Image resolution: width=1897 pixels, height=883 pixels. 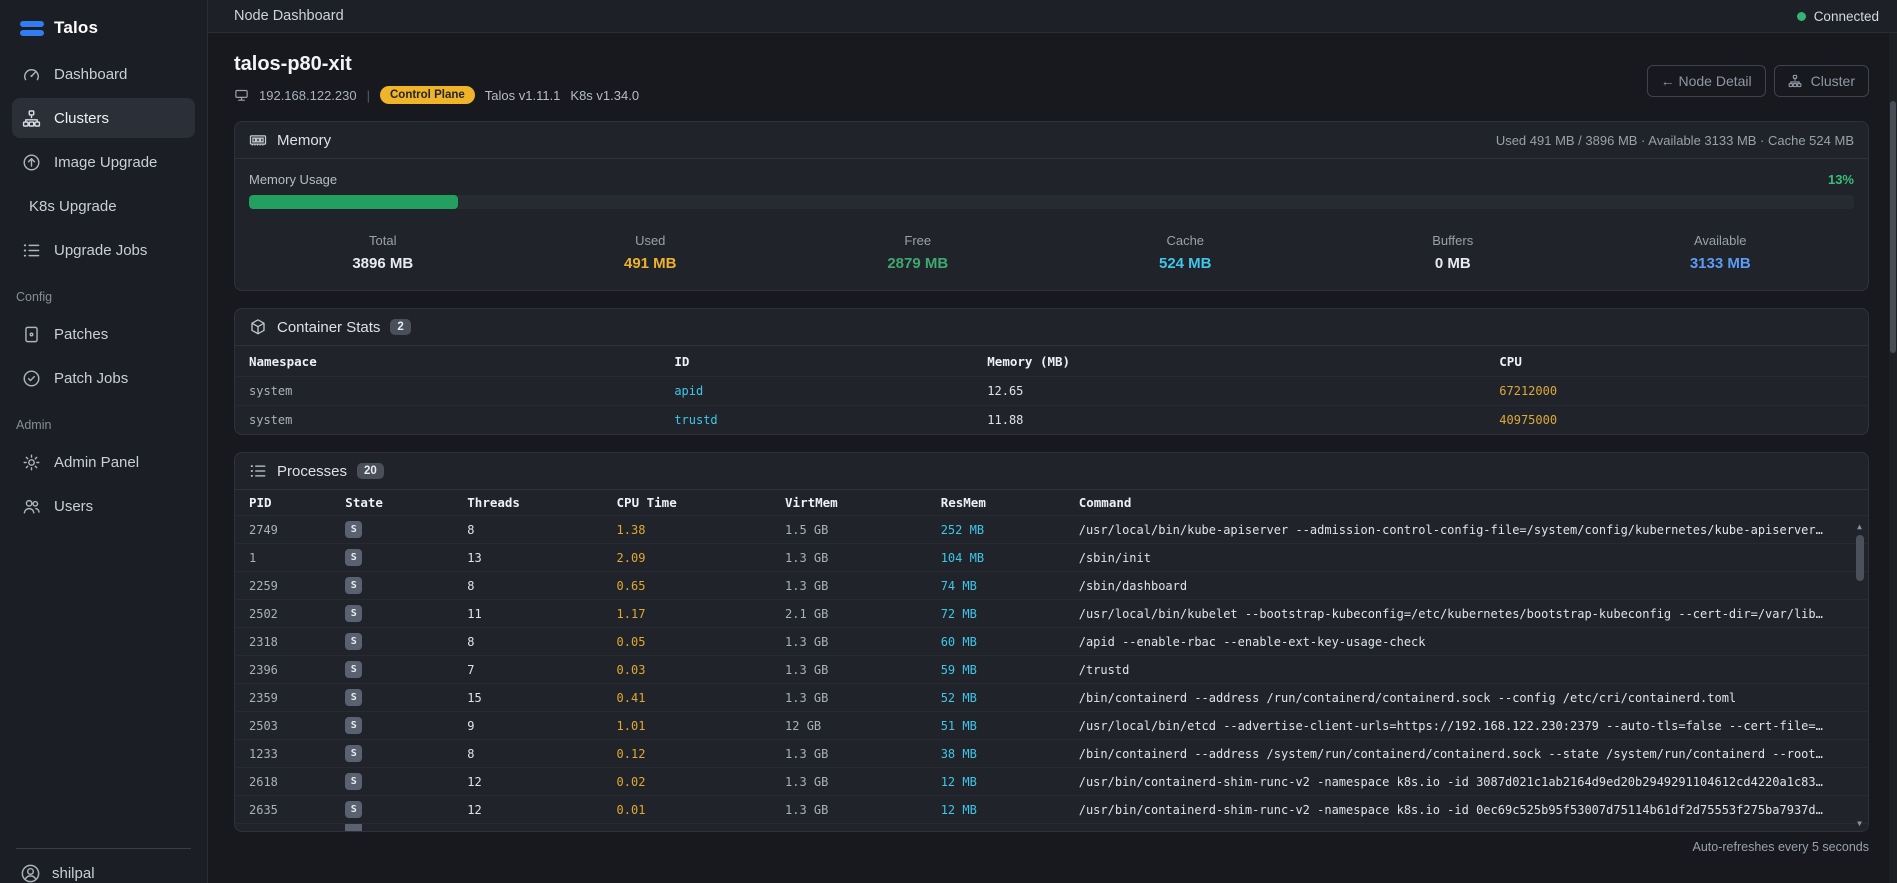 I want to click on page-scrollbar-thumb, so click(x=1893, y=227).